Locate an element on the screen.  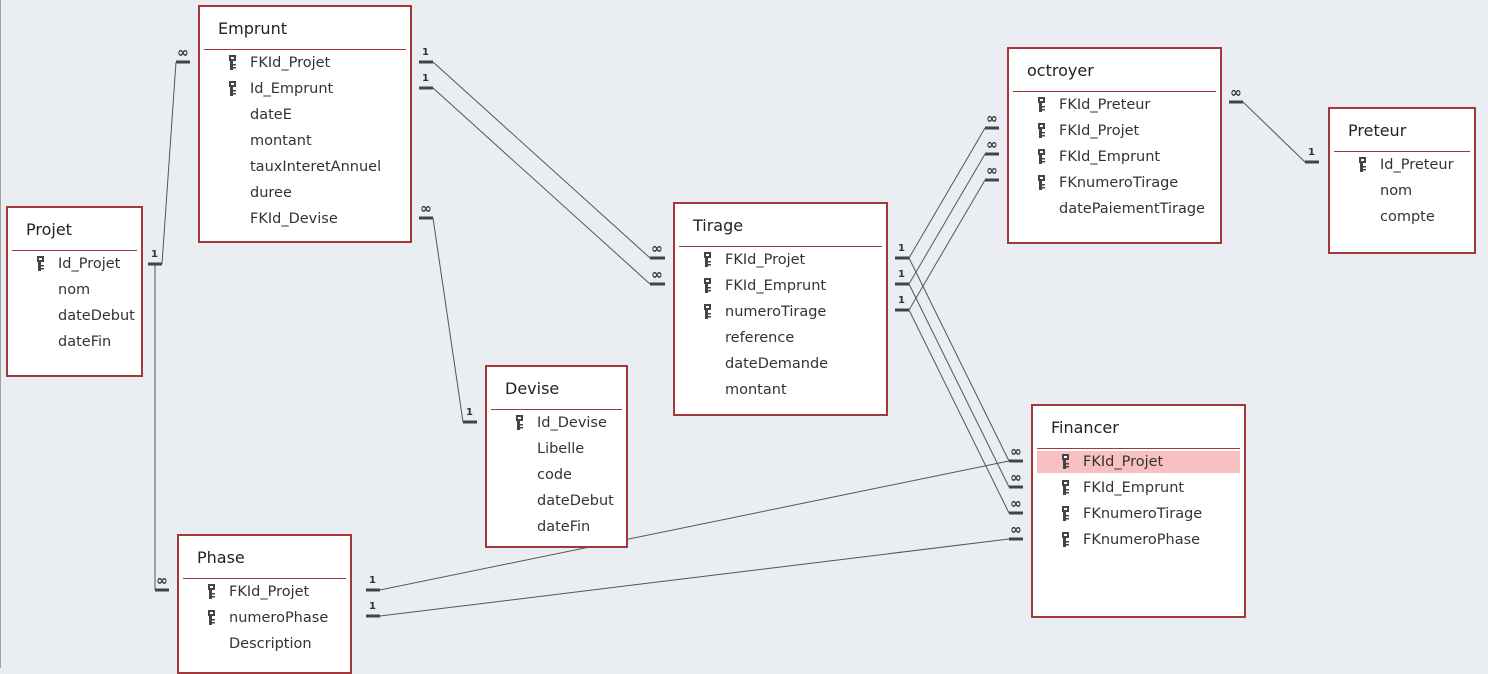
field-row: FKId_Preteur is located at coordinates (1114, 105).